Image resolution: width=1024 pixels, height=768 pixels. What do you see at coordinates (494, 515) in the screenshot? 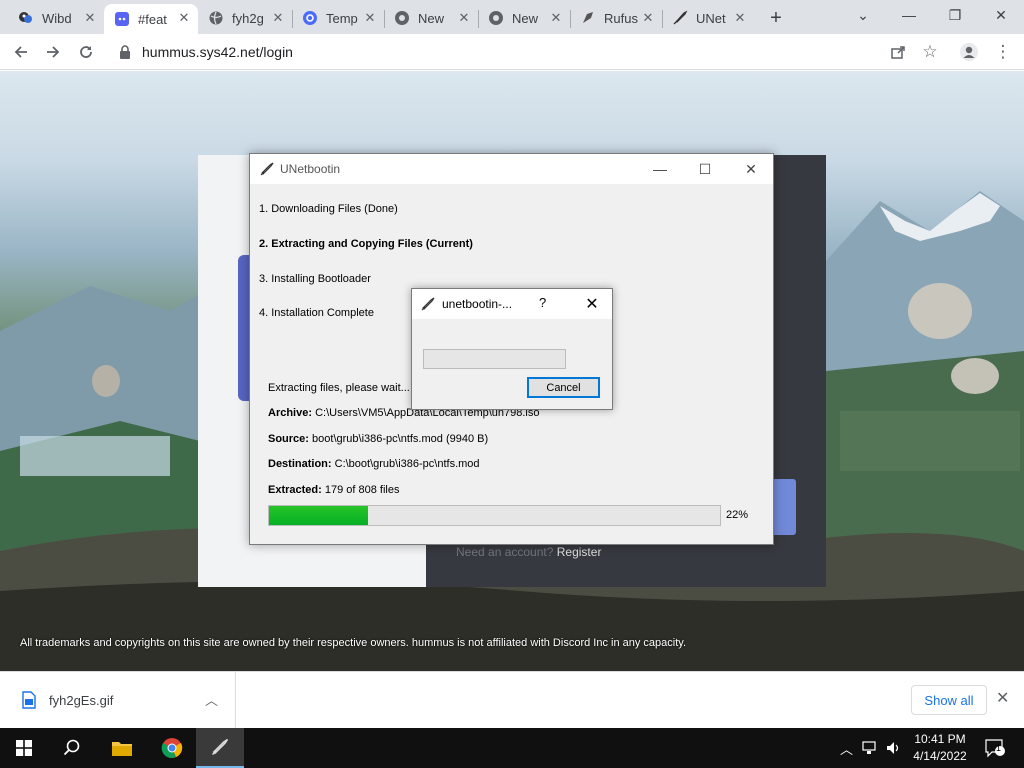
I see `extraction-progress-bar` at bounding box center [494, 515].